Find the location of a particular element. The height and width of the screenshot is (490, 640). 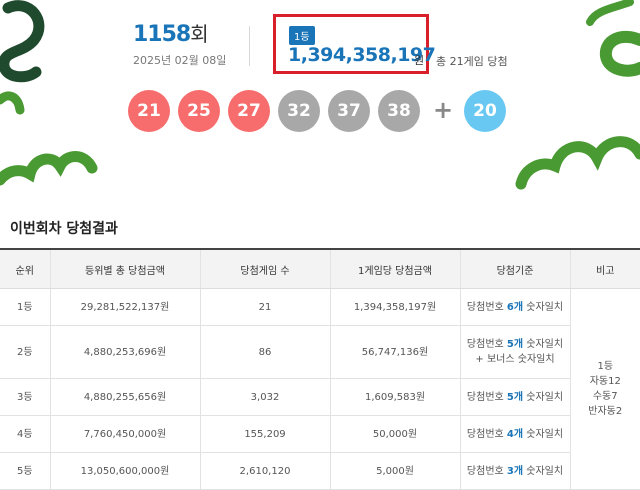

criteria-cell: 당첨번호 4개 숫자일치 is located at coordinates (514, 434).